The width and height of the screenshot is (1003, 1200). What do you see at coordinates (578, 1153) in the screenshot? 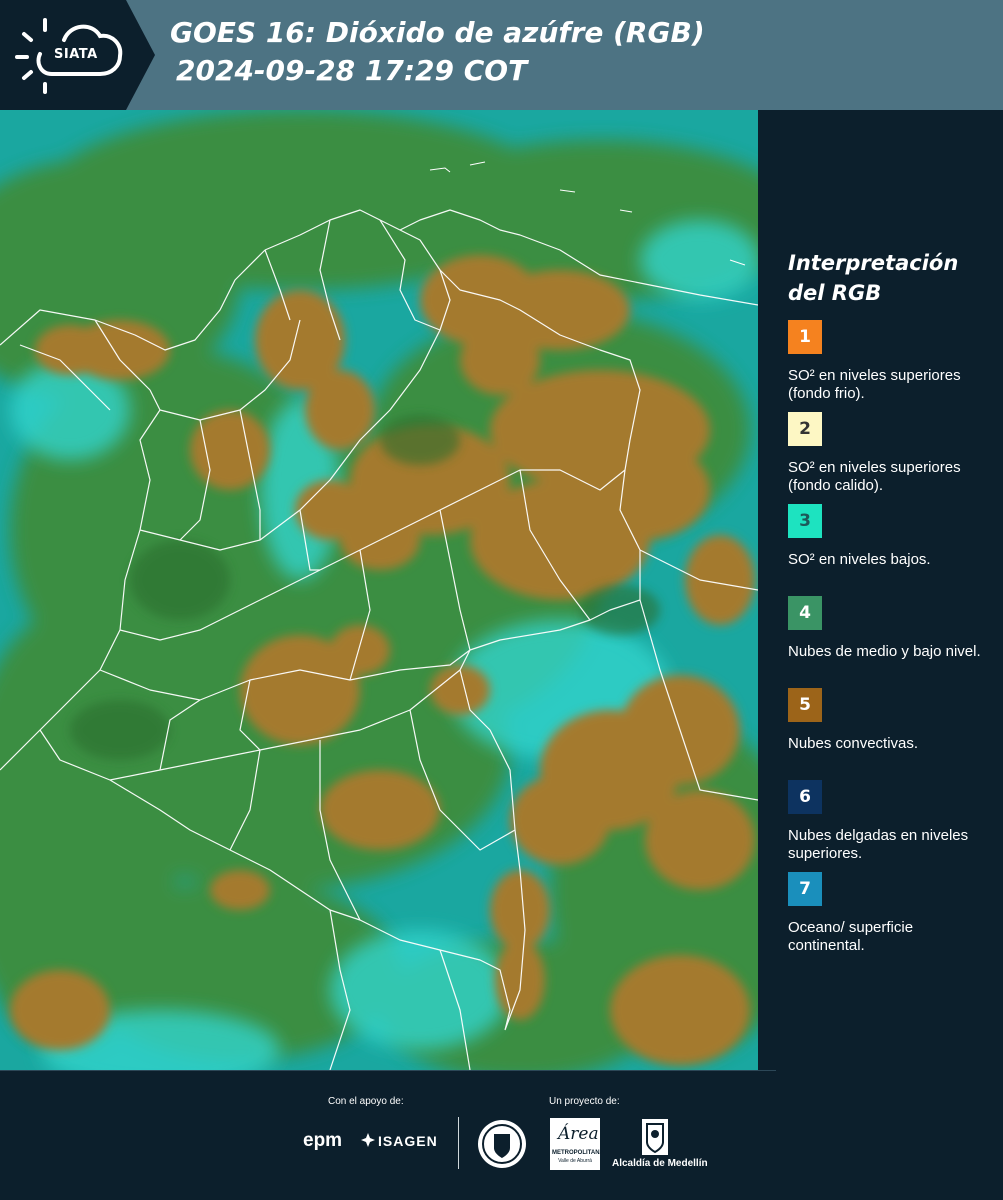
I see `area-logo-sub1: METROPOLITANA` at bounding box center [578, 1153].